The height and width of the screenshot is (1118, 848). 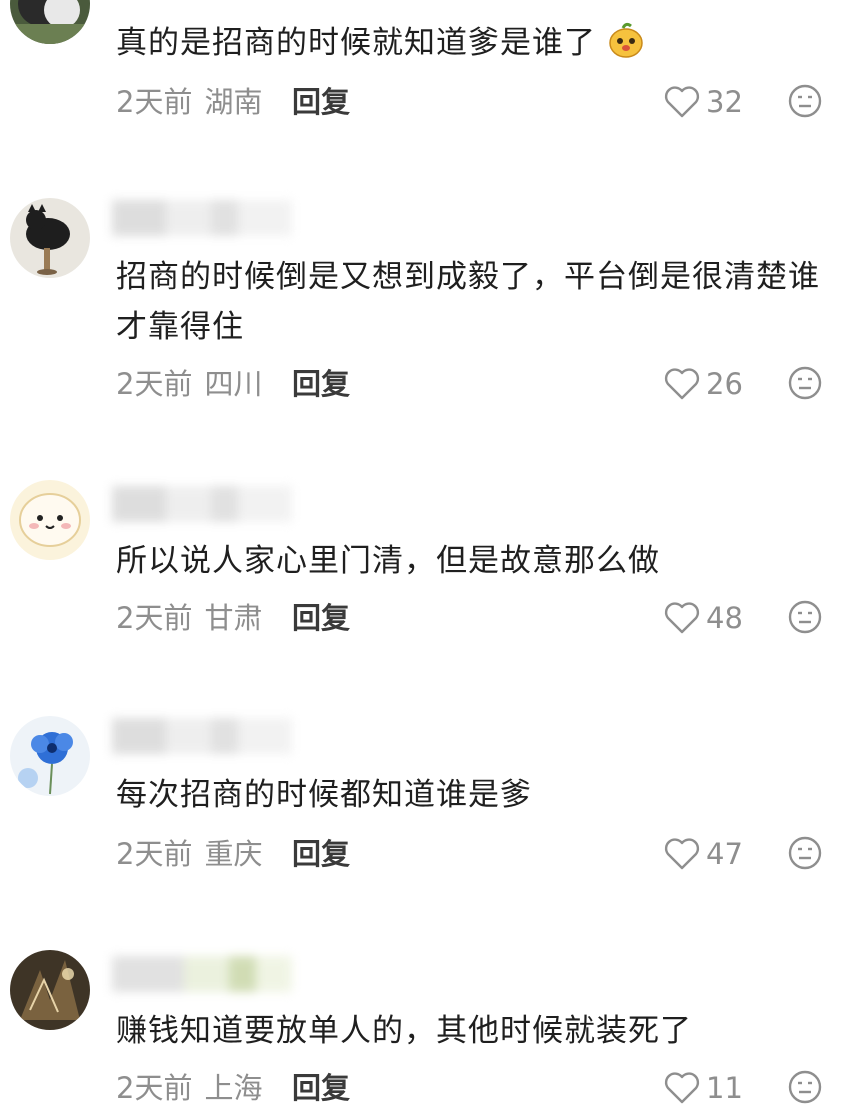 I want to click on comment-text: 赚钱知道要放单人的，其他时候就装死了, so click(x=404, y=1031).